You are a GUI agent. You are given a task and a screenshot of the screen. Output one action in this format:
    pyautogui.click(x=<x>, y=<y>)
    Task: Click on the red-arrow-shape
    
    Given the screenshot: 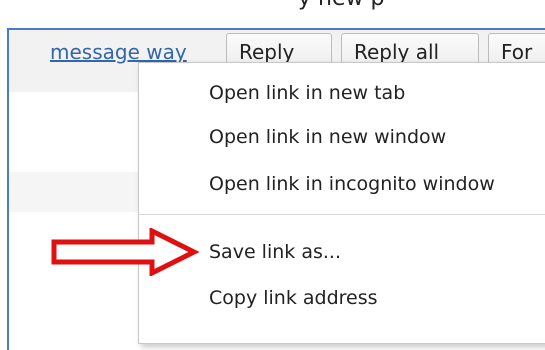 What is the action you would take?
    pyautogui.click(x=125, y=252)
    